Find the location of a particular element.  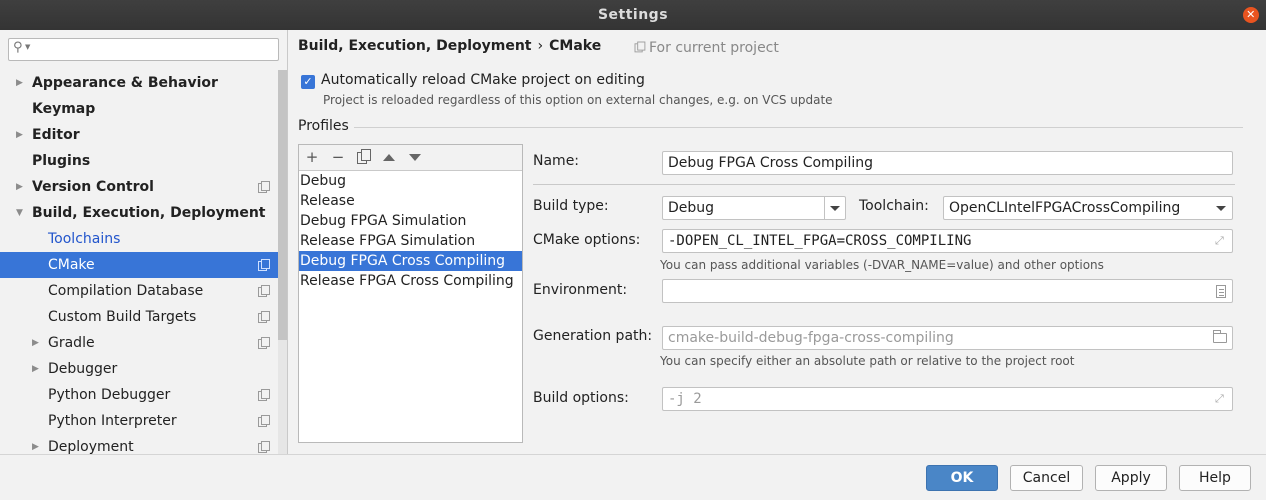

cmake-options-label: CMake options: is located at coordinates (587, 240).